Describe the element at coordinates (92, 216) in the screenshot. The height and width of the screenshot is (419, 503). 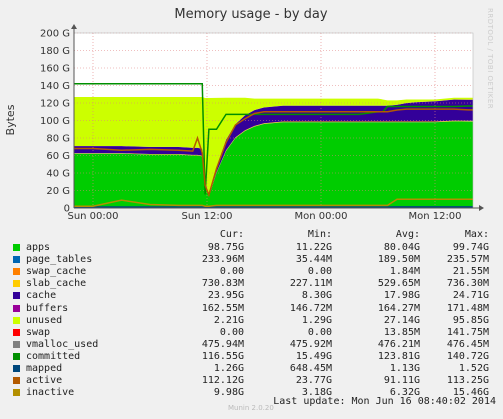
I see `x-tick-label: Sun 00:00` at that location.